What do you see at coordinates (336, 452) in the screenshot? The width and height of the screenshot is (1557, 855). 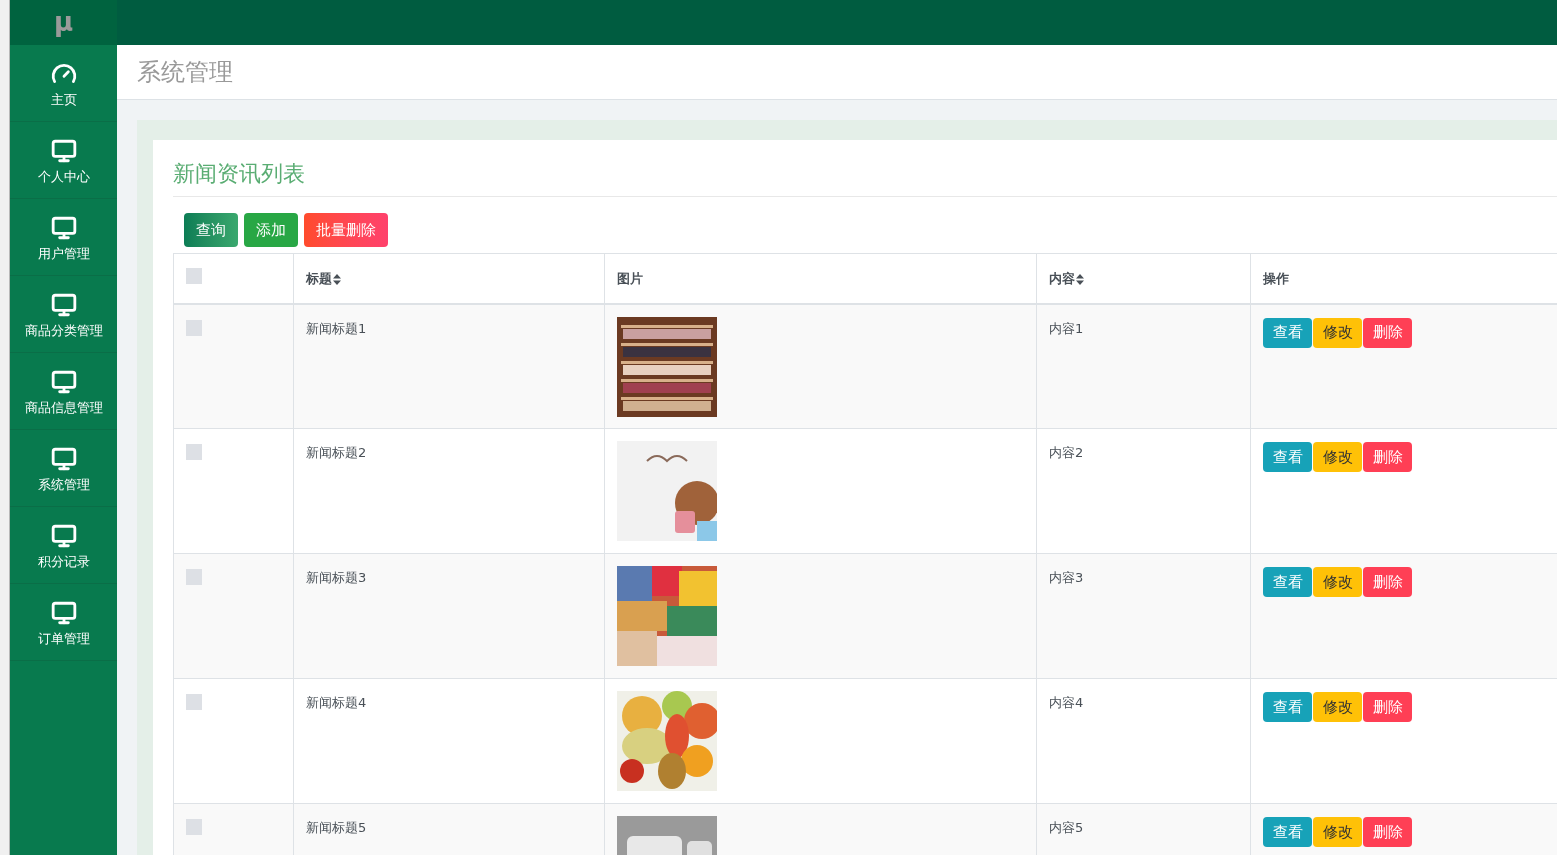 I see `table-cell: 新闻标题2` at bounding box center [336, 452].